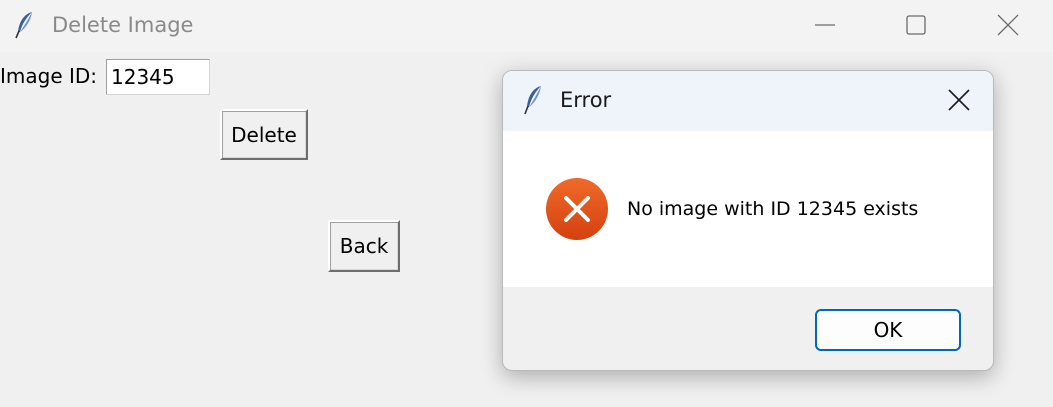  I want to click on minimize-icon, so click(825, 25).